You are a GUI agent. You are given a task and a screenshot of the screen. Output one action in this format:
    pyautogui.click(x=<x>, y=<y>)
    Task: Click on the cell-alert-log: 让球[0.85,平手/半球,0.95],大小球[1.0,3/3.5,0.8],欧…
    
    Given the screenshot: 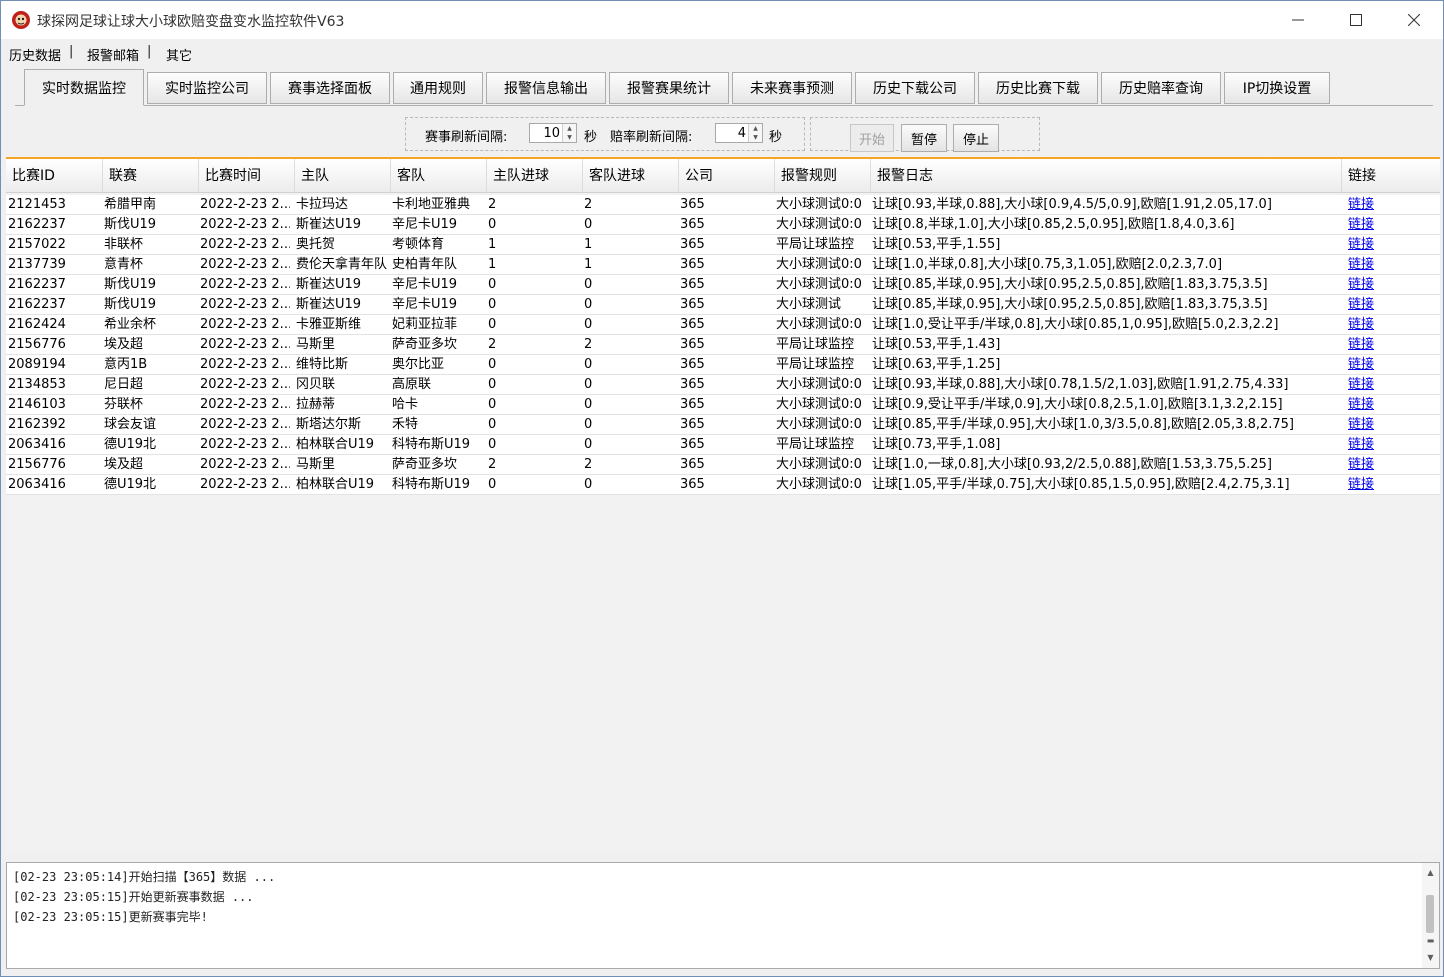 What is the action you would take?
    pyautogui.click(x=1083, y=424)
    